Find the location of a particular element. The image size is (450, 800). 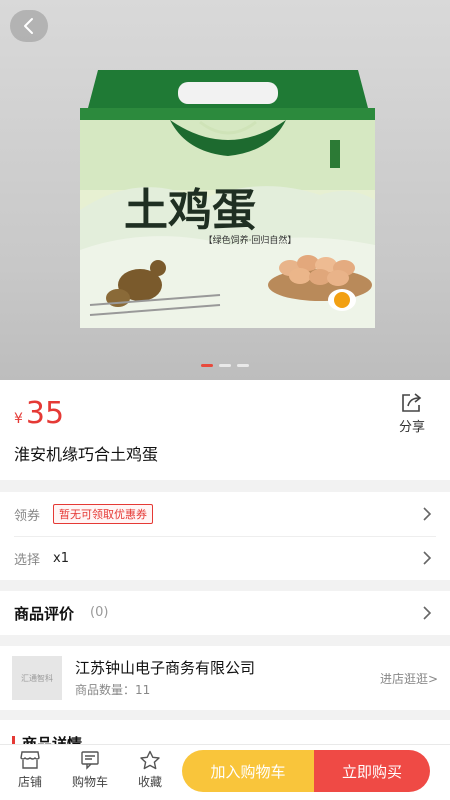

cart-tab: 购物车 is located at coordinates (90, 770).